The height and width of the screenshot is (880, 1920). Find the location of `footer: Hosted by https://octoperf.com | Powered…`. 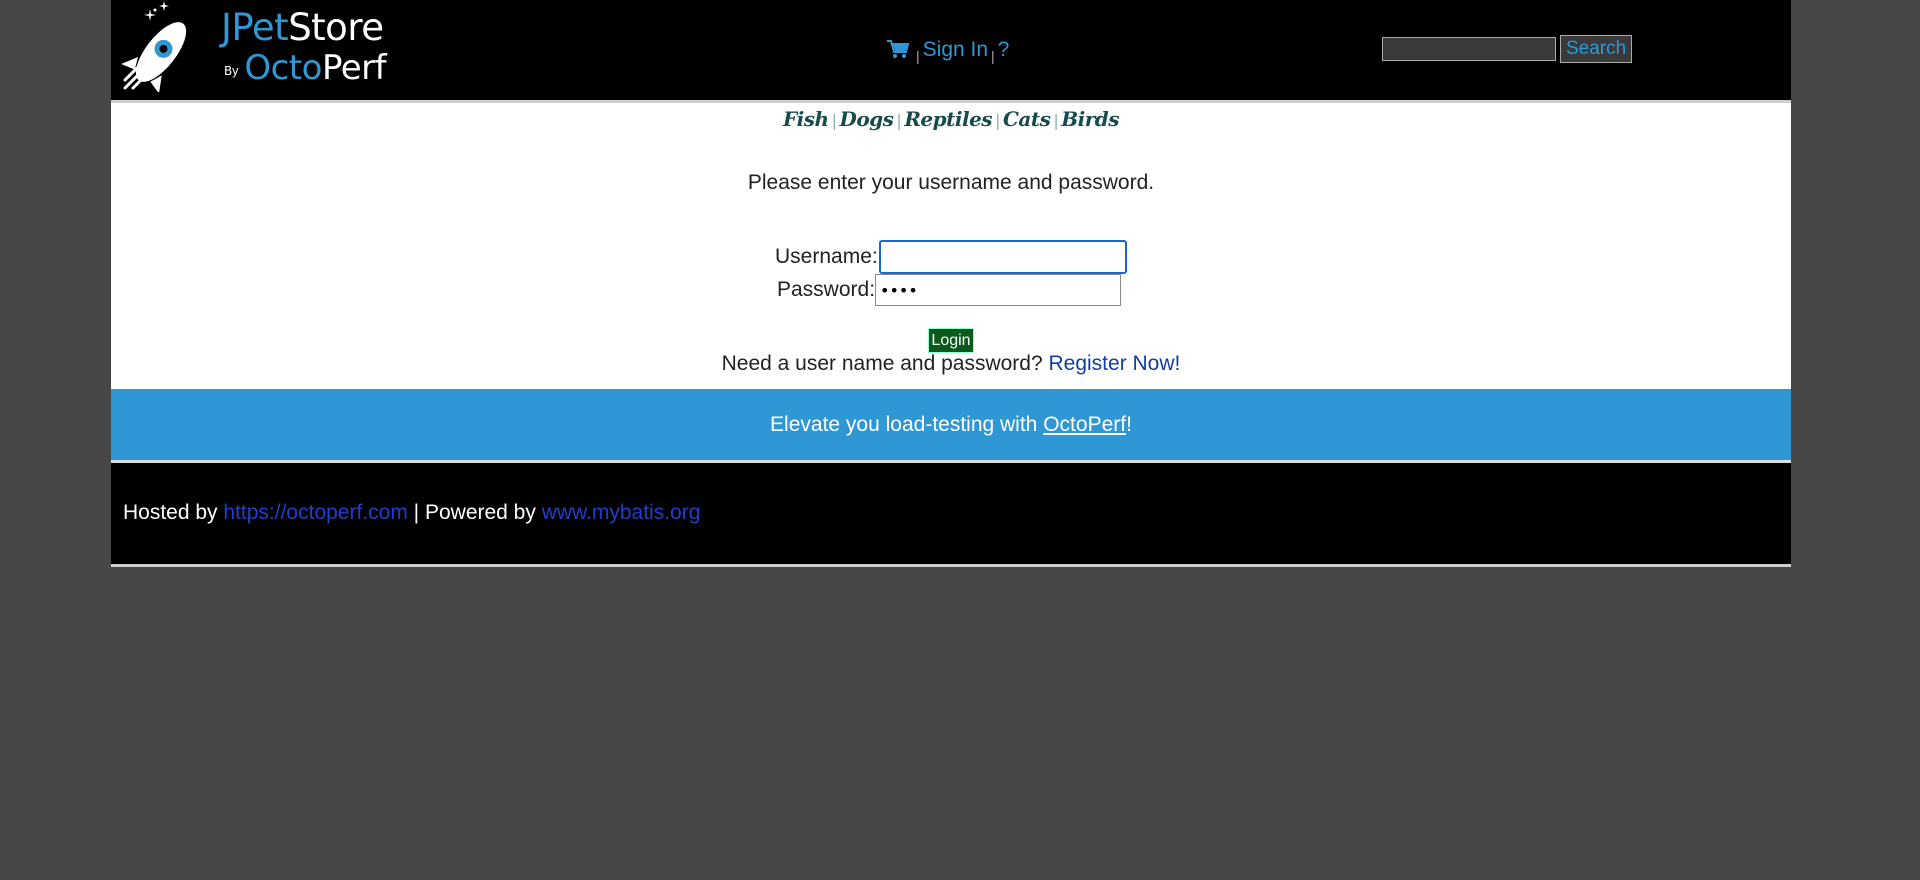

footer: Hosted by https://octoperf.com | Powered… is located at coordinates (951, 515).